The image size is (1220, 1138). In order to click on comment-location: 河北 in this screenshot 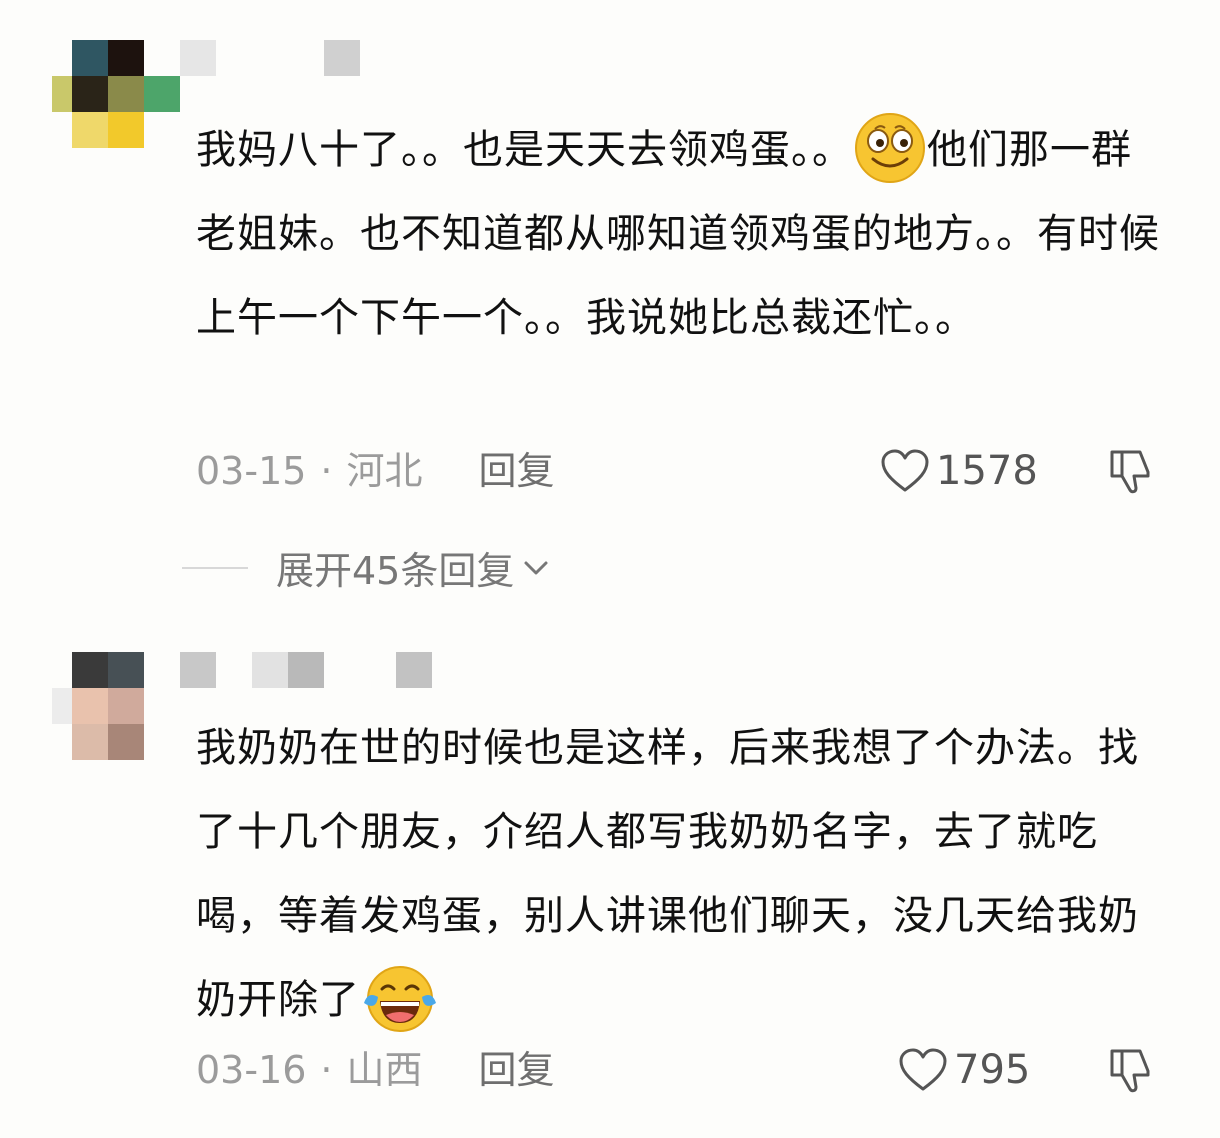, I will do `click(384, 471)`.